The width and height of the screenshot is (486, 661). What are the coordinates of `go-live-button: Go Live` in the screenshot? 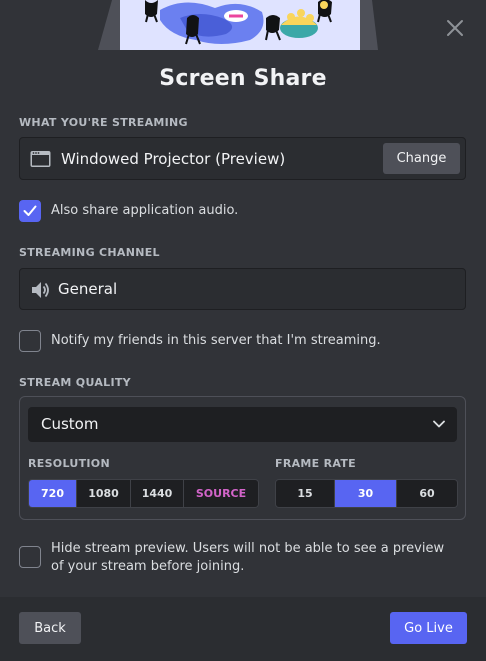 It's located at (428, 628).